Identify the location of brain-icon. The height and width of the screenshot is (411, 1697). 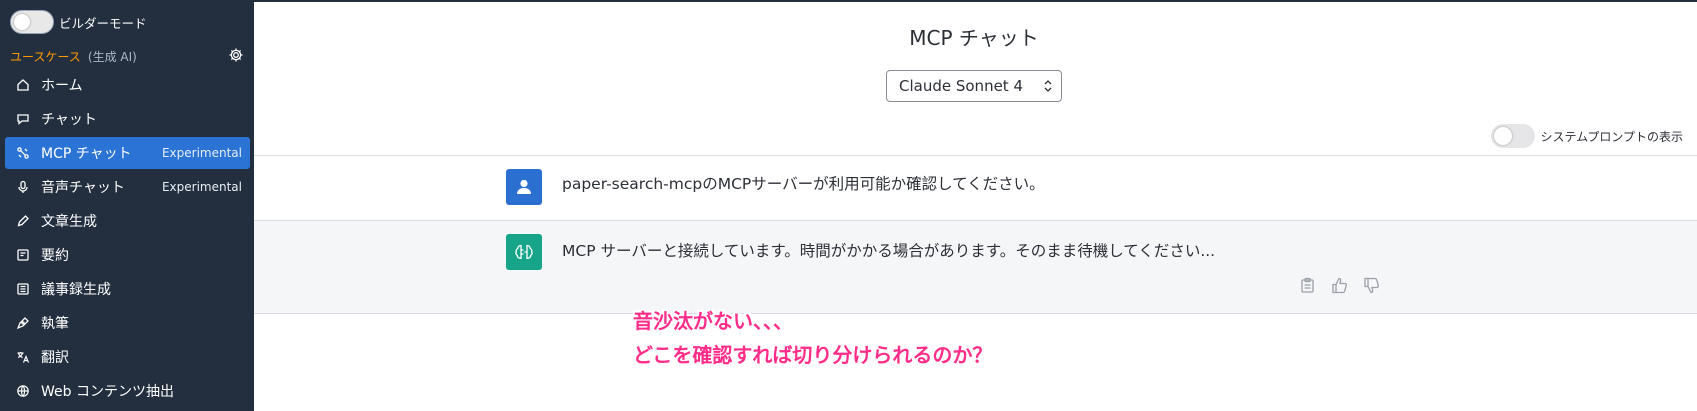
(524, 251).